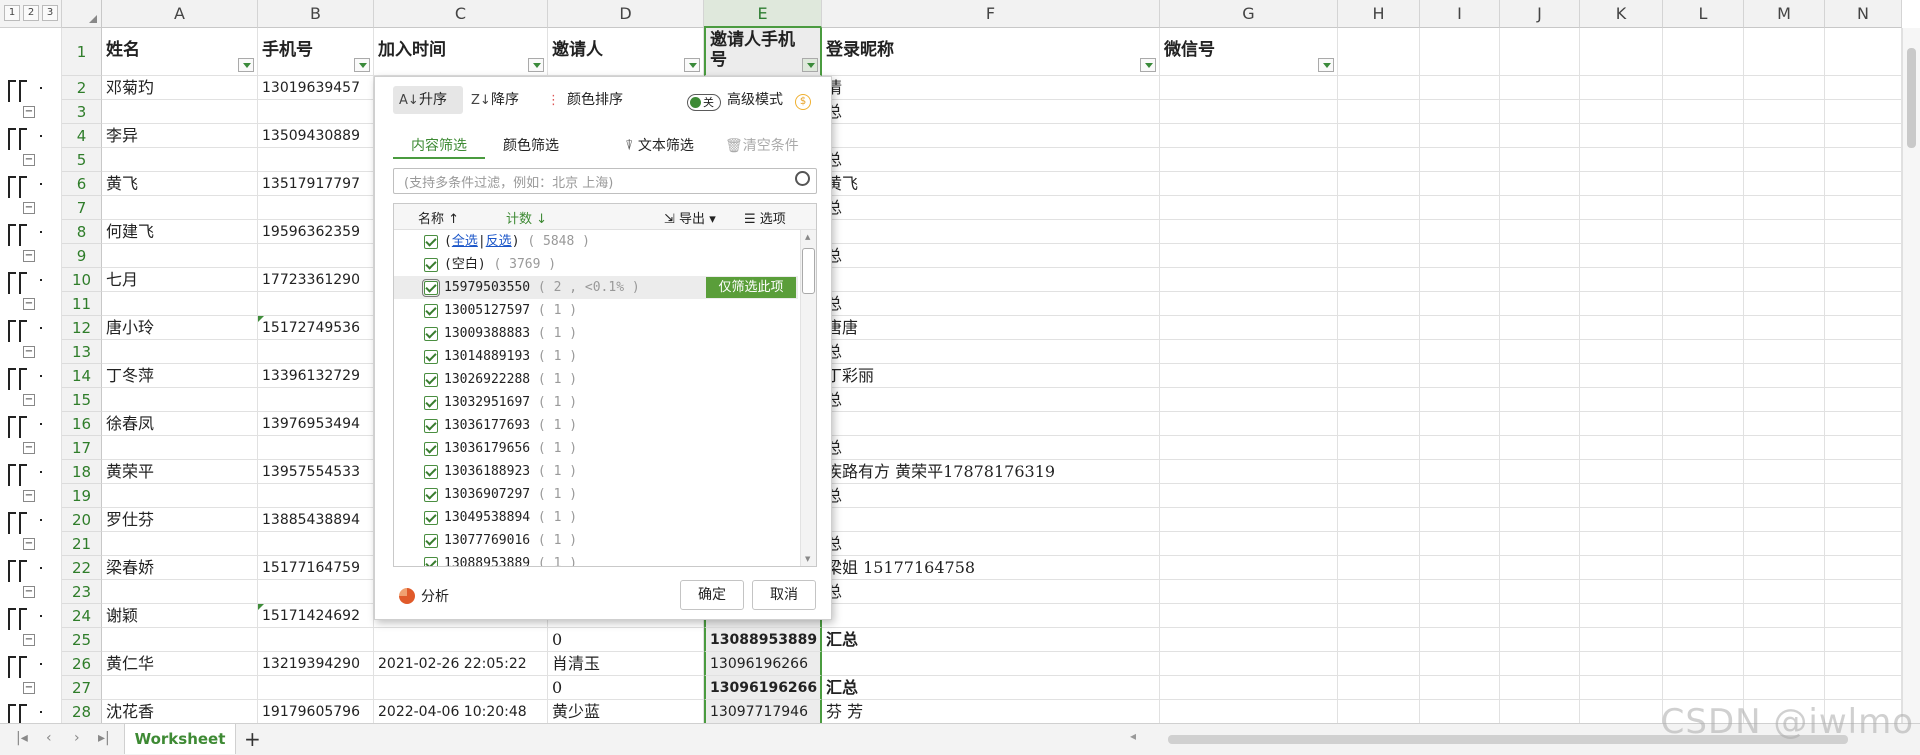 The width and height of the screenshot is (1920, 755). What do you see at coordinates (1460, 472) in the screenshot?
I see `cell-i18` at bounding box center [1460, 472].